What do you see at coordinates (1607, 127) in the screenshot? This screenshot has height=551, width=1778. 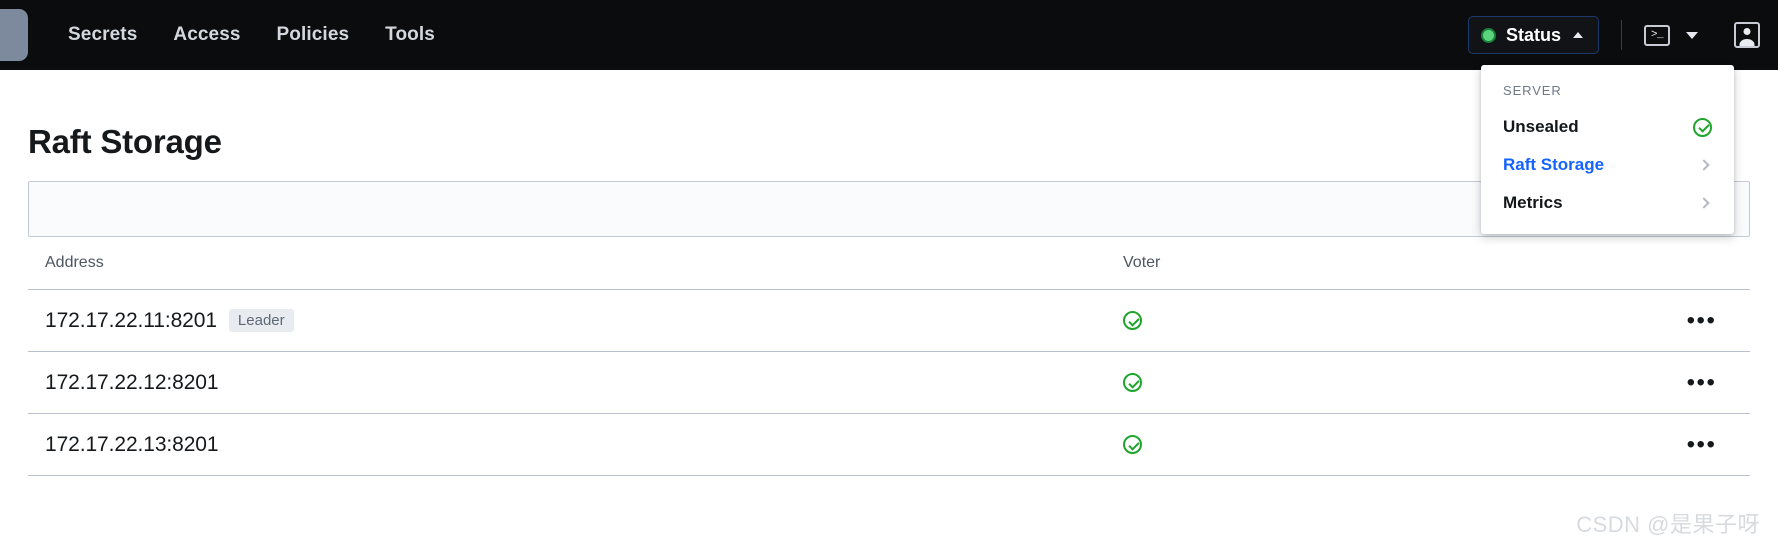 I see `dropdown-item-unsealed: Unsealed` at bounding box center [1607, 127].